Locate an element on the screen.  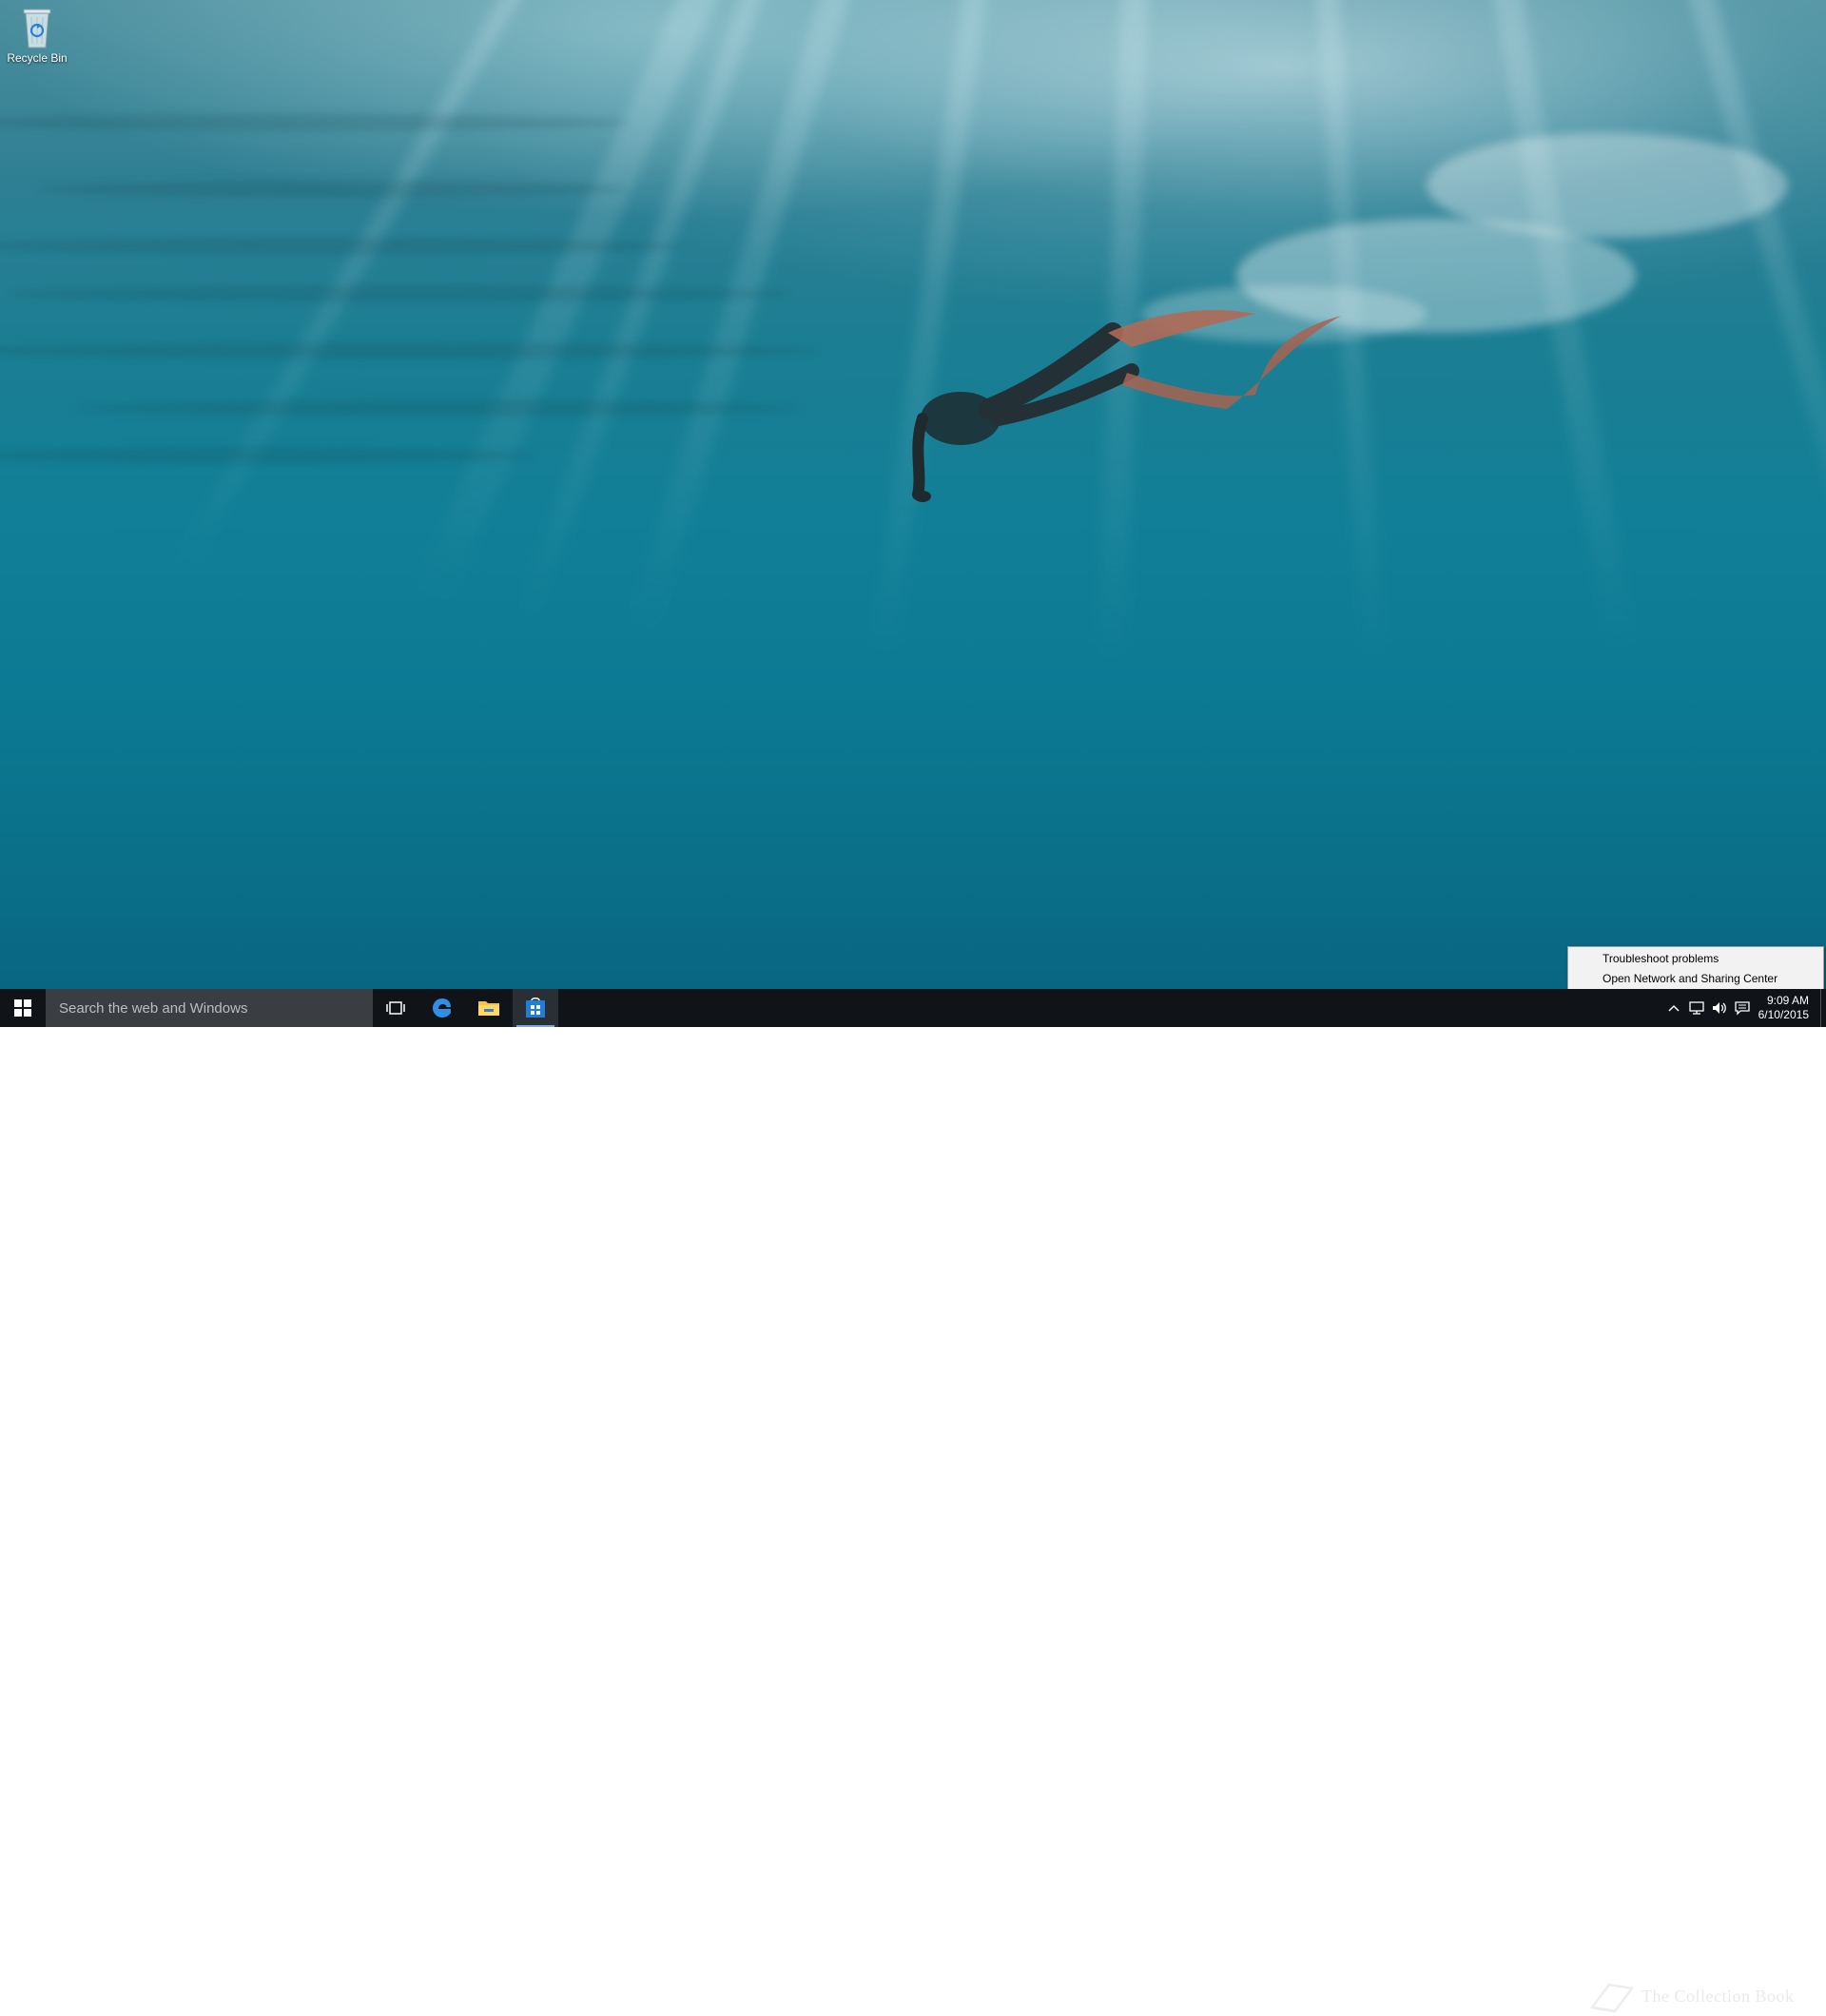
search-input is located at coordinates (211, 1008).